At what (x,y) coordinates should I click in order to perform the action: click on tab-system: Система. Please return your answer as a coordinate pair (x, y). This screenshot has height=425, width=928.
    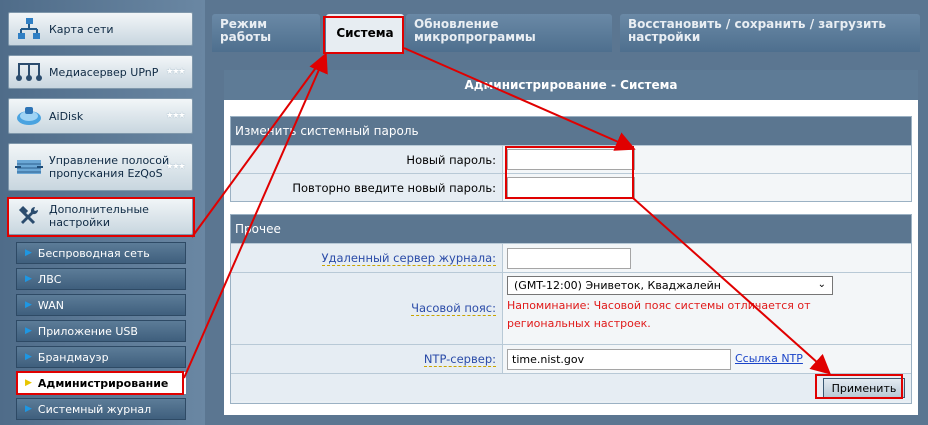
    Looking at the image, I should click on (365, 33).